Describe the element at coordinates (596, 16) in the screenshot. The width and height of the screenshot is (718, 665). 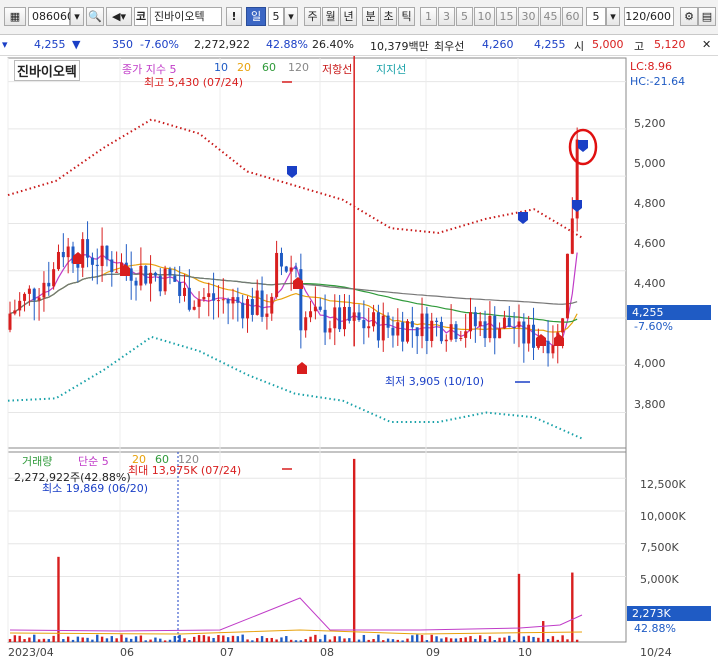
I see `minute-select: 5` at that location.